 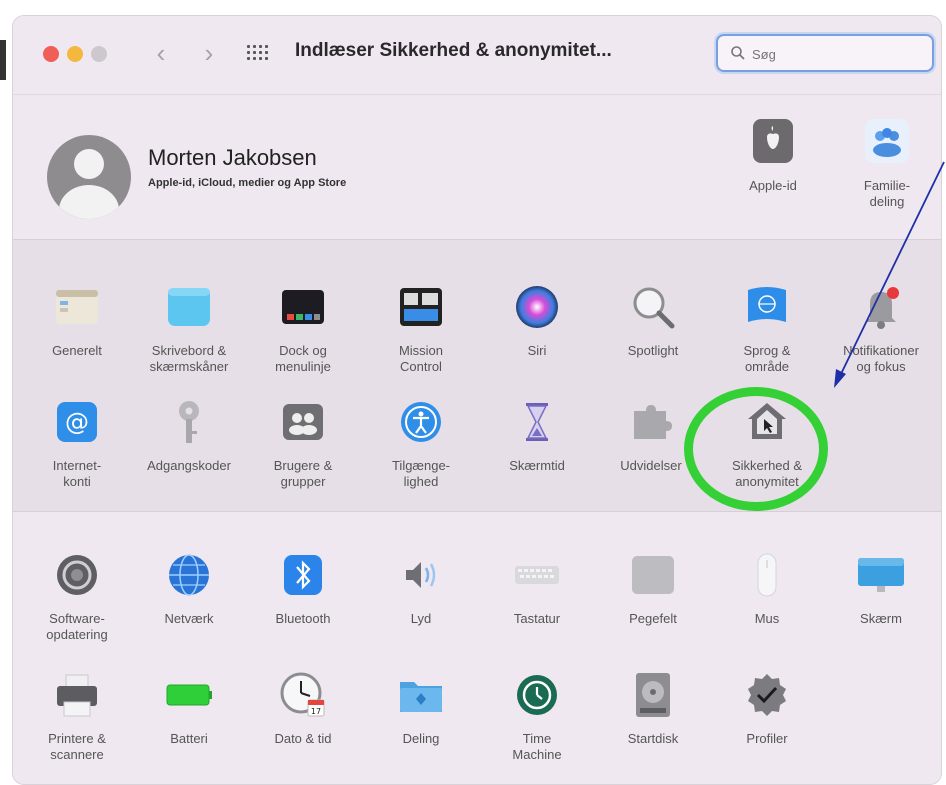 What do you see at coordinates (421, 422) in the screenshot?
I see `accessibility-icon` at bounding box center [421, 422].